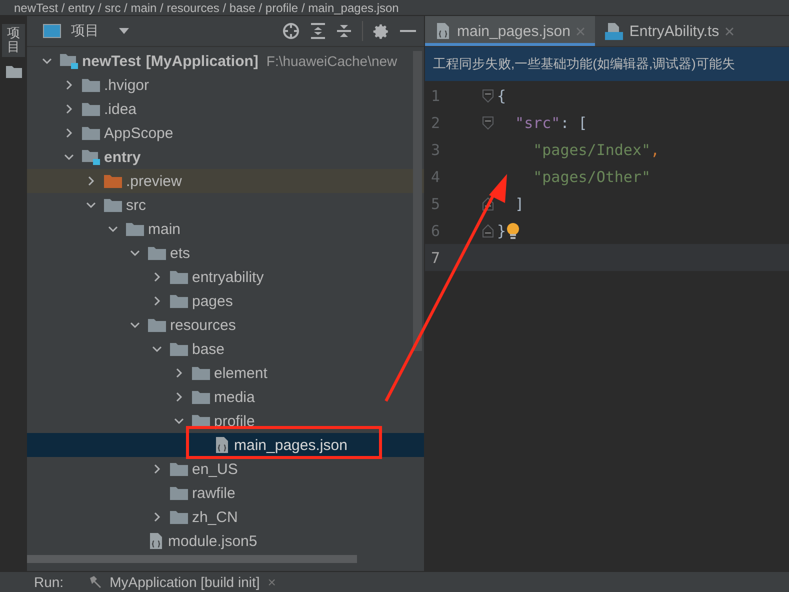 The image size is (789, 592). I want to click on module-path: F:\huaweiCache\new, so click(332, 61).